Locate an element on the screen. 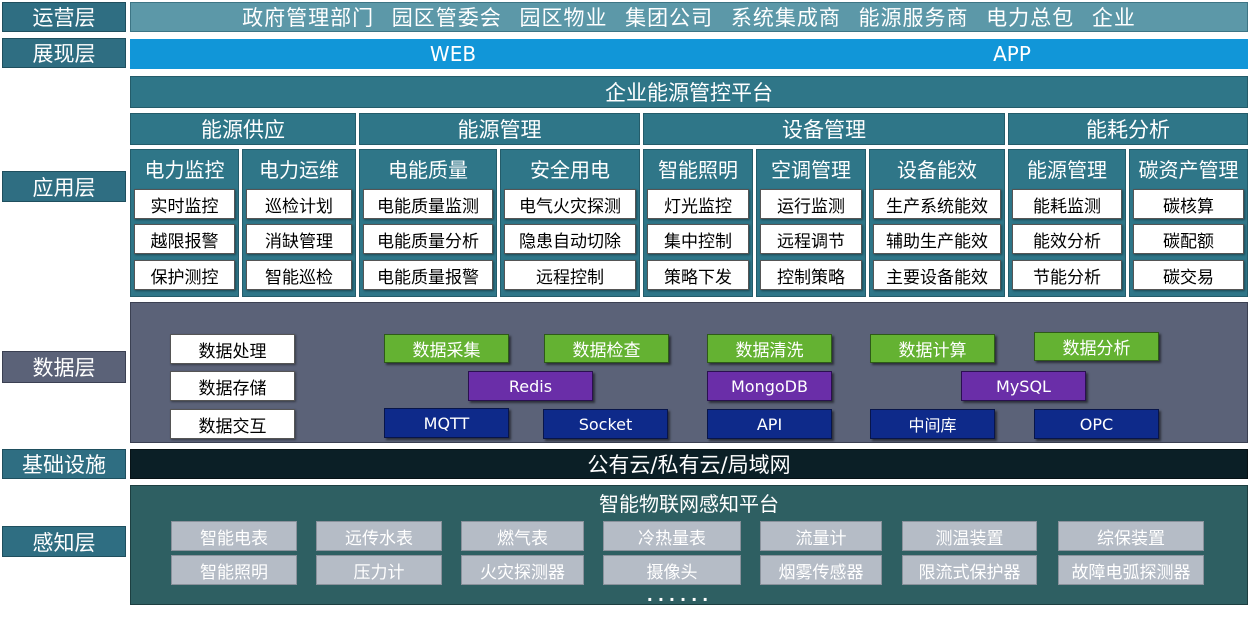  category-energy-analysis: 能耗分析 is located at coordinates (1128, 129).